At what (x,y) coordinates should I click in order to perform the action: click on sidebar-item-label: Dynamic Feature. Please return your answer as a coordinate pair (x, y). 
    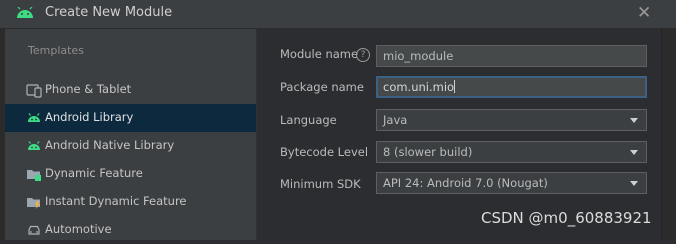
    Looking at the image, I should click on (94, 173).